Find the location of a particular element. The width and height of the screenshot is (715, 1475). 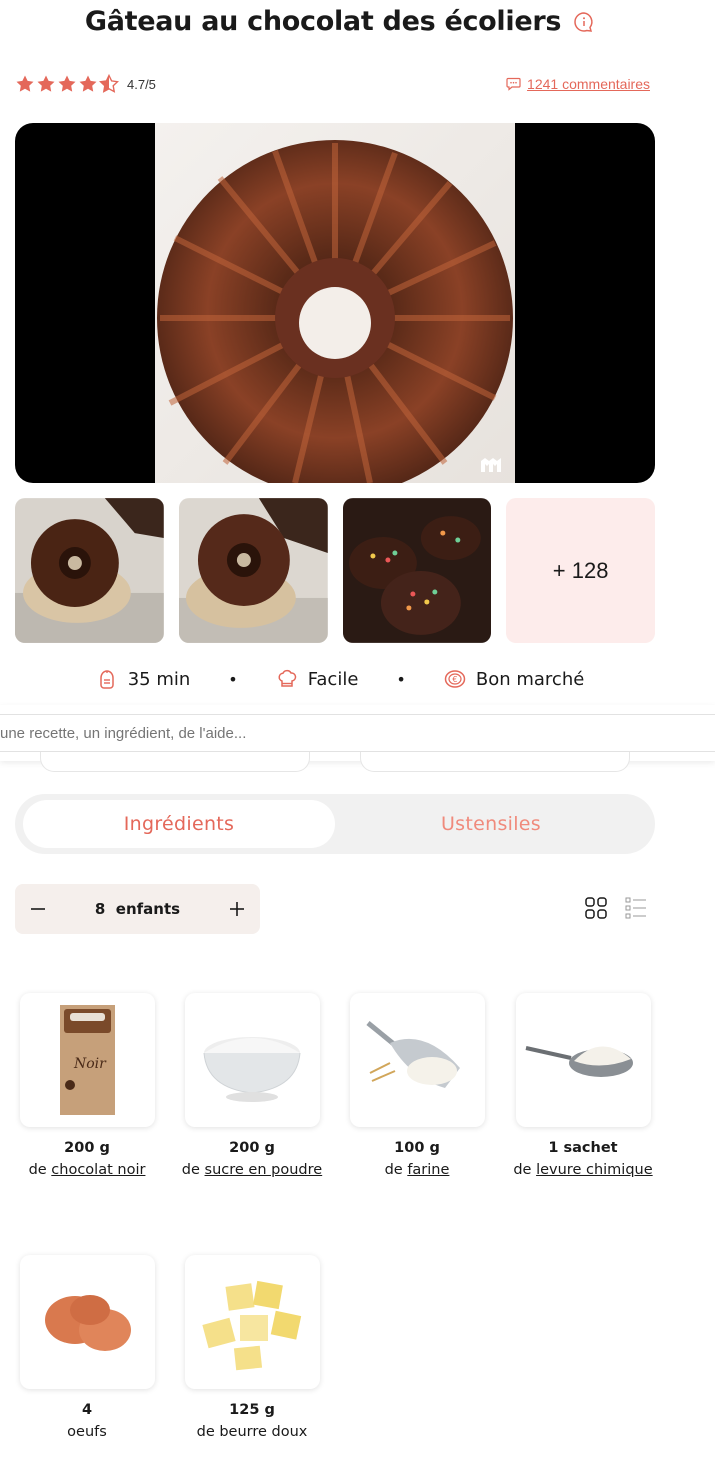

ingredient-item: 200 g de sucre en poudre is located at coordinates (252, 1087).